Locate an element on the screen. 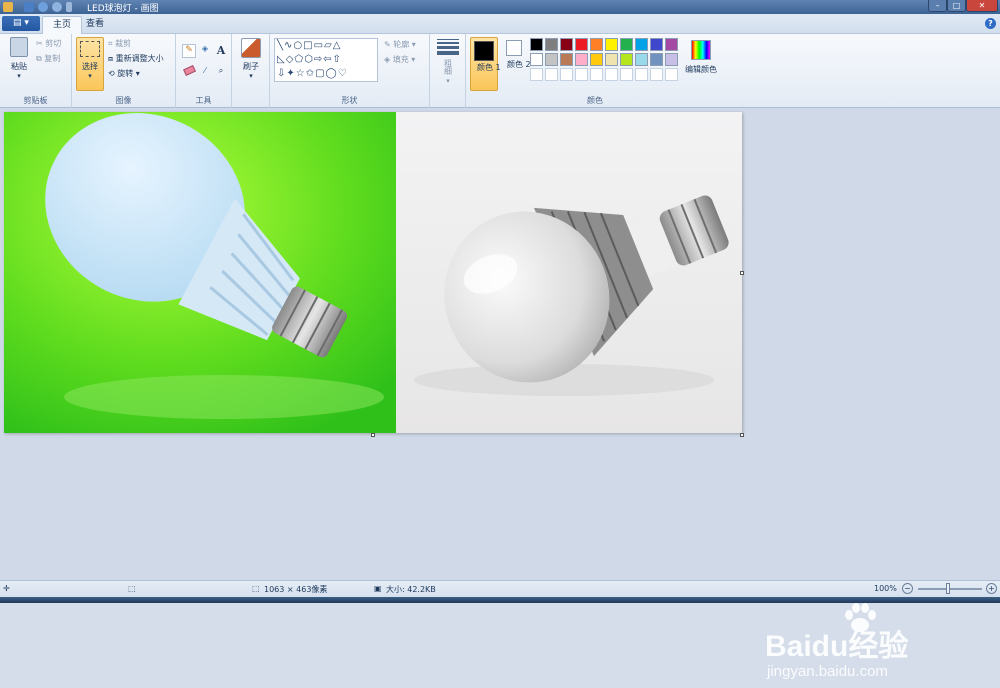 The width and height of the screenshot is (1000, 688). select-button: 选择 ▾ is located at coordinates (90, 64).